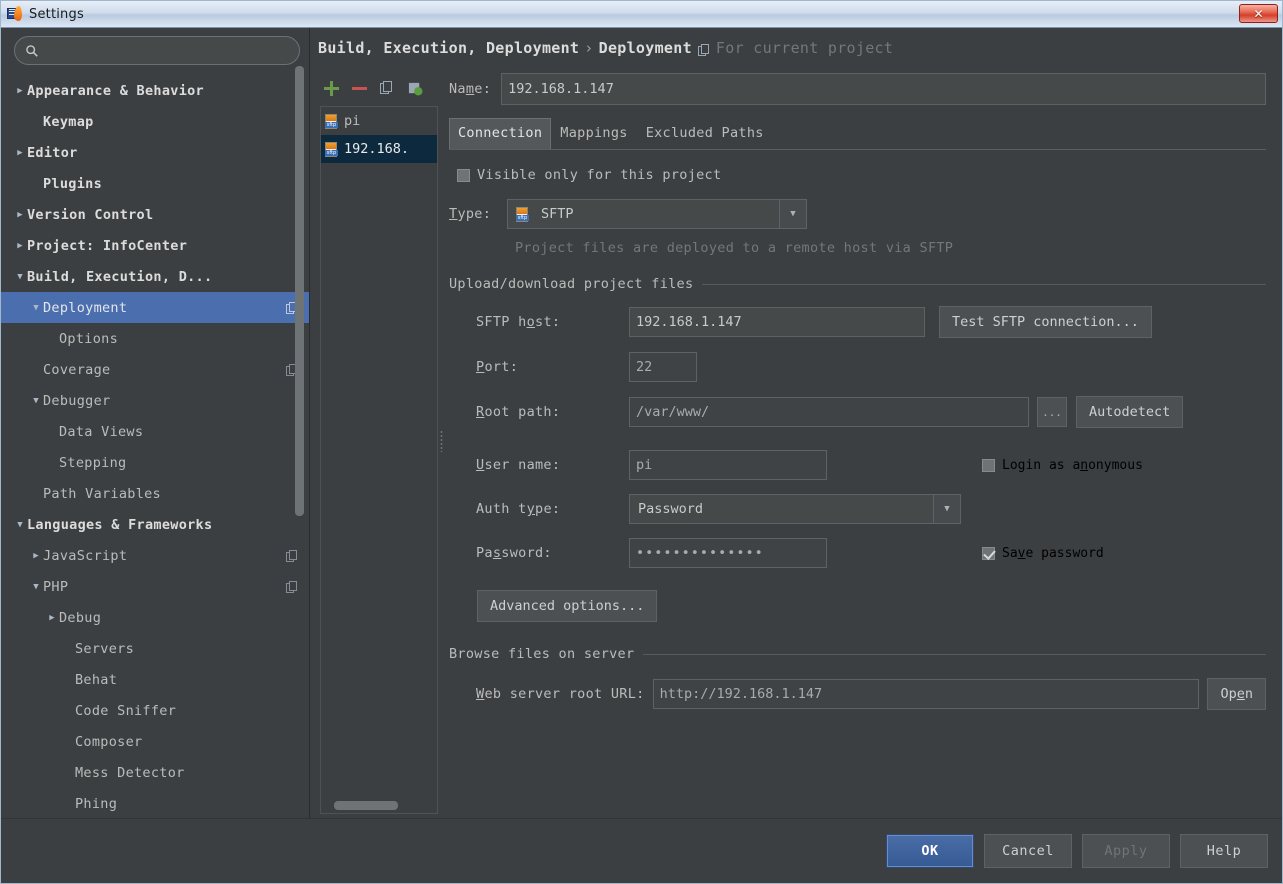 The width and height of the screenshot is (1283, 884). I want to click on sidebar-item-servers: Servers, so click(155, 648).